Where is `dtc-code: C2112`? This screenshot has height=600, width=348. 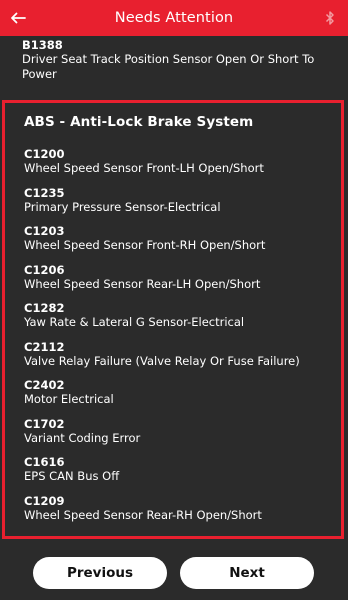
dtc-code: C2112 is located at coordinates (44, 346).